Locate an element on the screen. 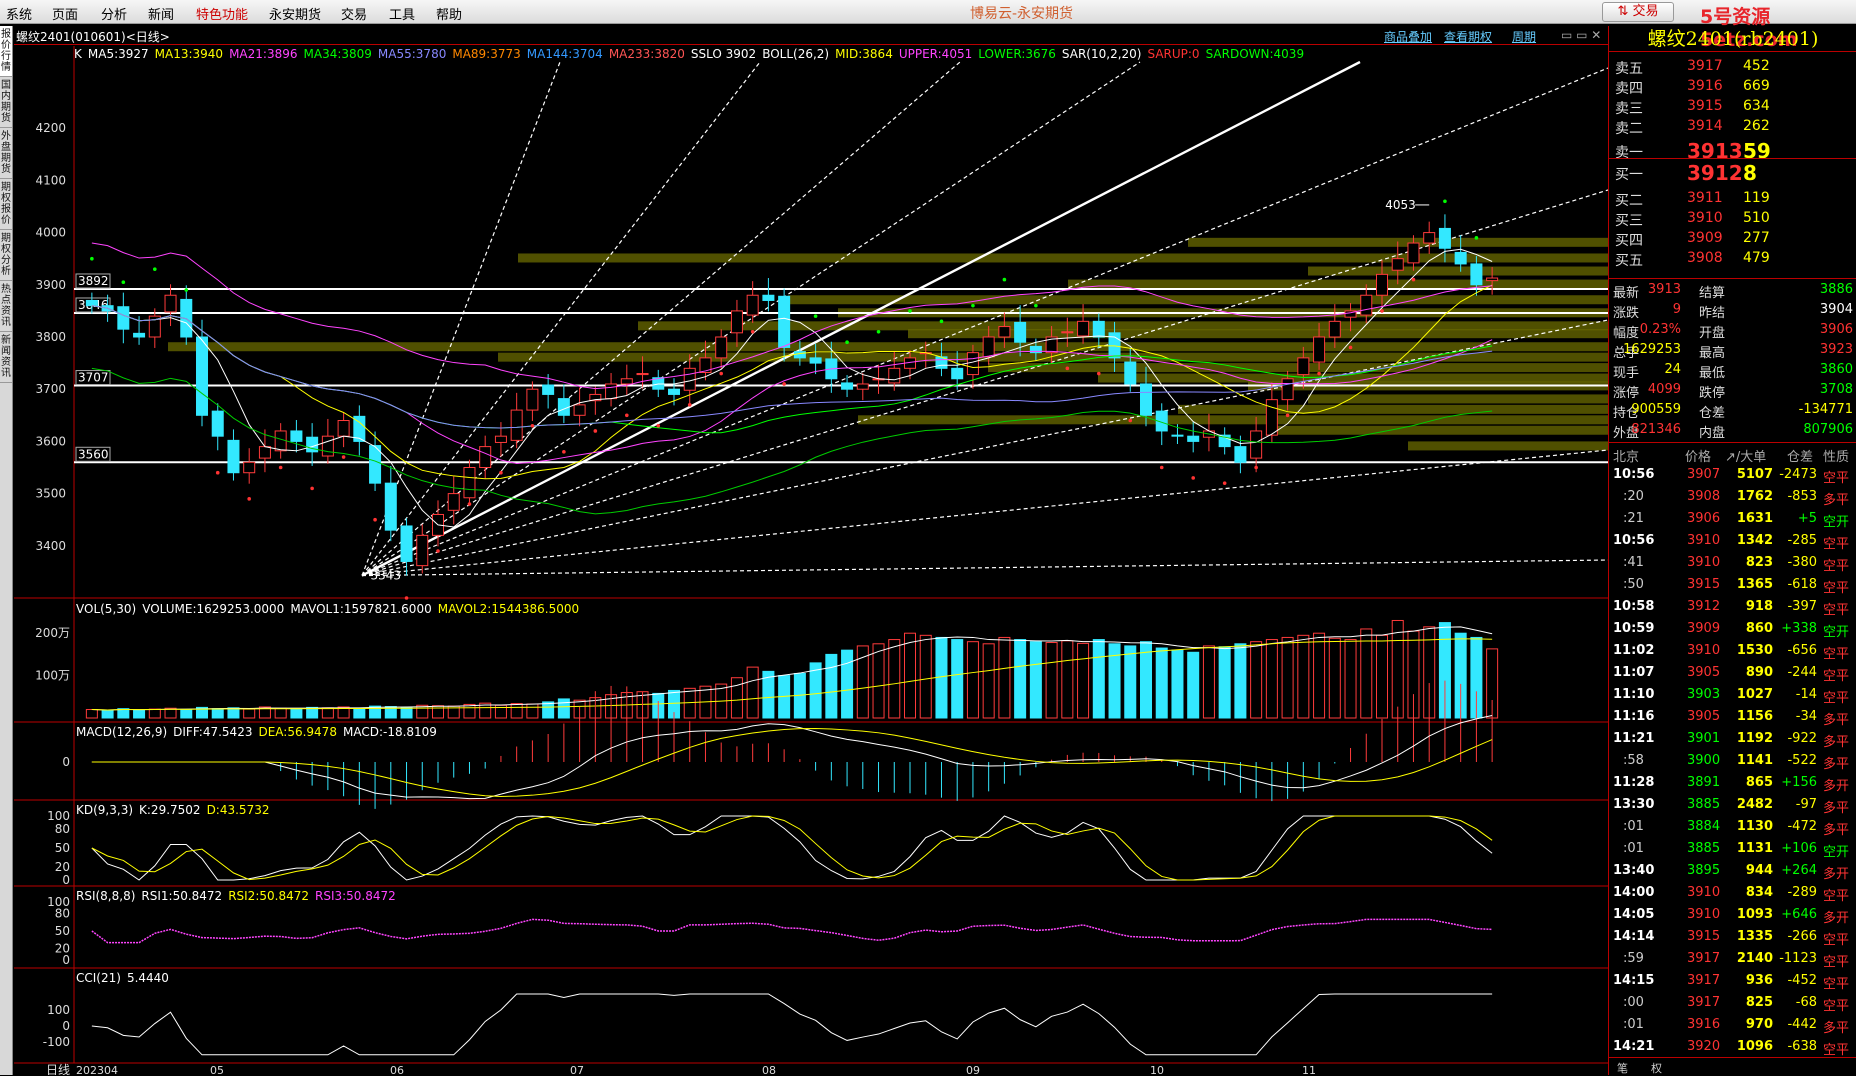 Image resolution: width=1856 pixels, height=1076 pixels. quote-title: 螺纹2401(rb2401) is located at coordinates (1732, 39).